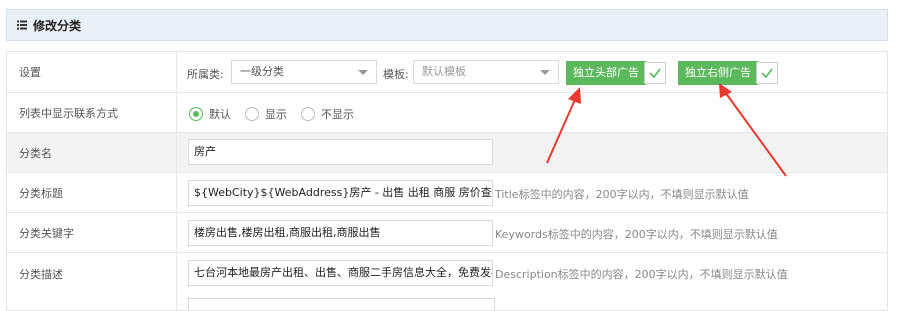  Describe the element at coordinates (92, 152) in the screenshot. I see `name-label: 分类名` at that location.